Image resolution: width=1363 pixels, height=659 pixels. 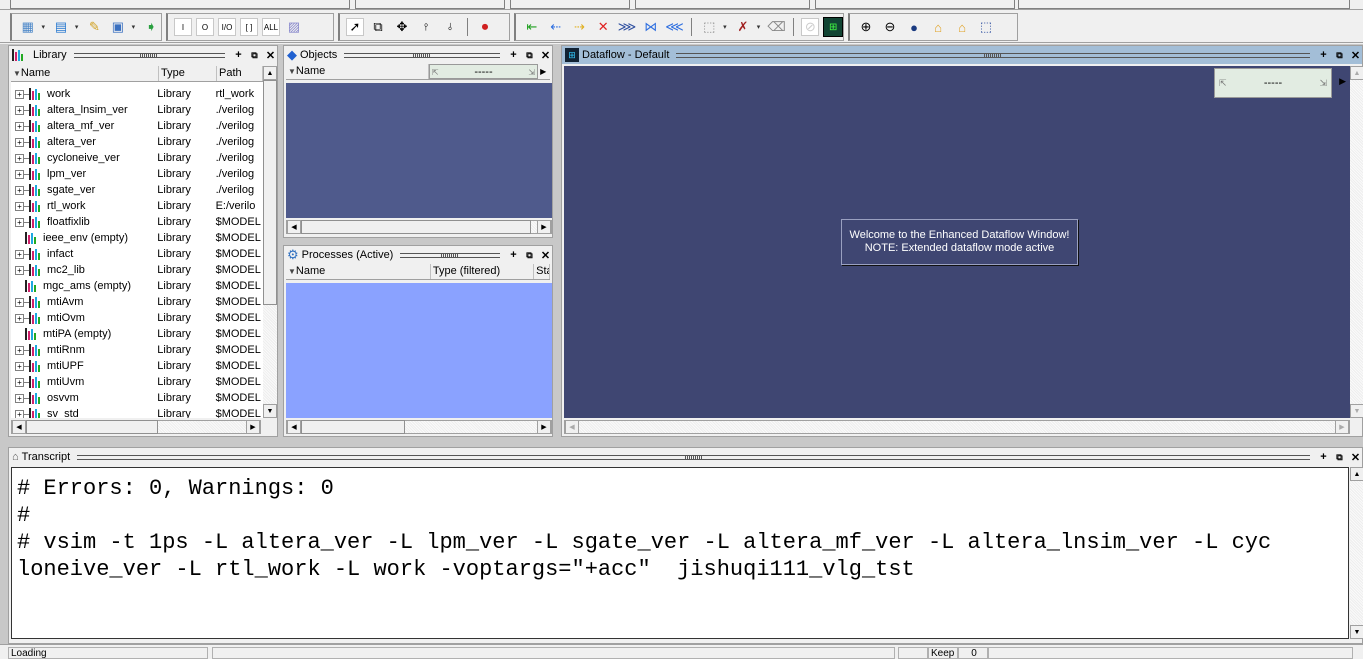 What do you see at coordinates (137, 222) in the screenshot?
I see `library-row: + floatfixlib Library $MODEL` at bounding box center [137, 222].